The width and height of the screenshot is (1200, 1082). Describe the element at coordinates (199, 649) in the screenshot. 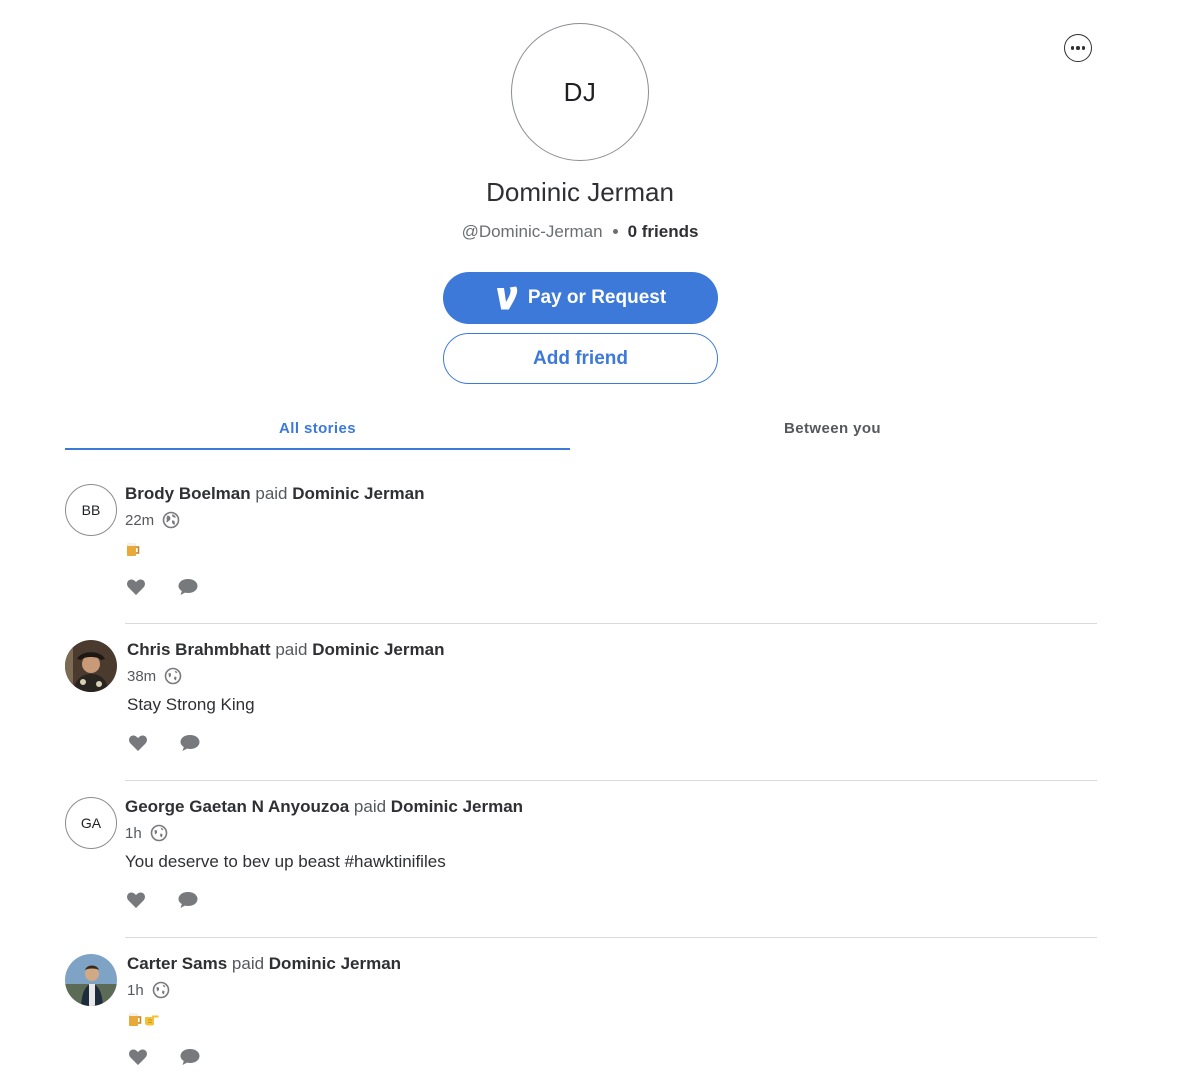

I see `payer-name: Chris Brahmbhatt` at that location.